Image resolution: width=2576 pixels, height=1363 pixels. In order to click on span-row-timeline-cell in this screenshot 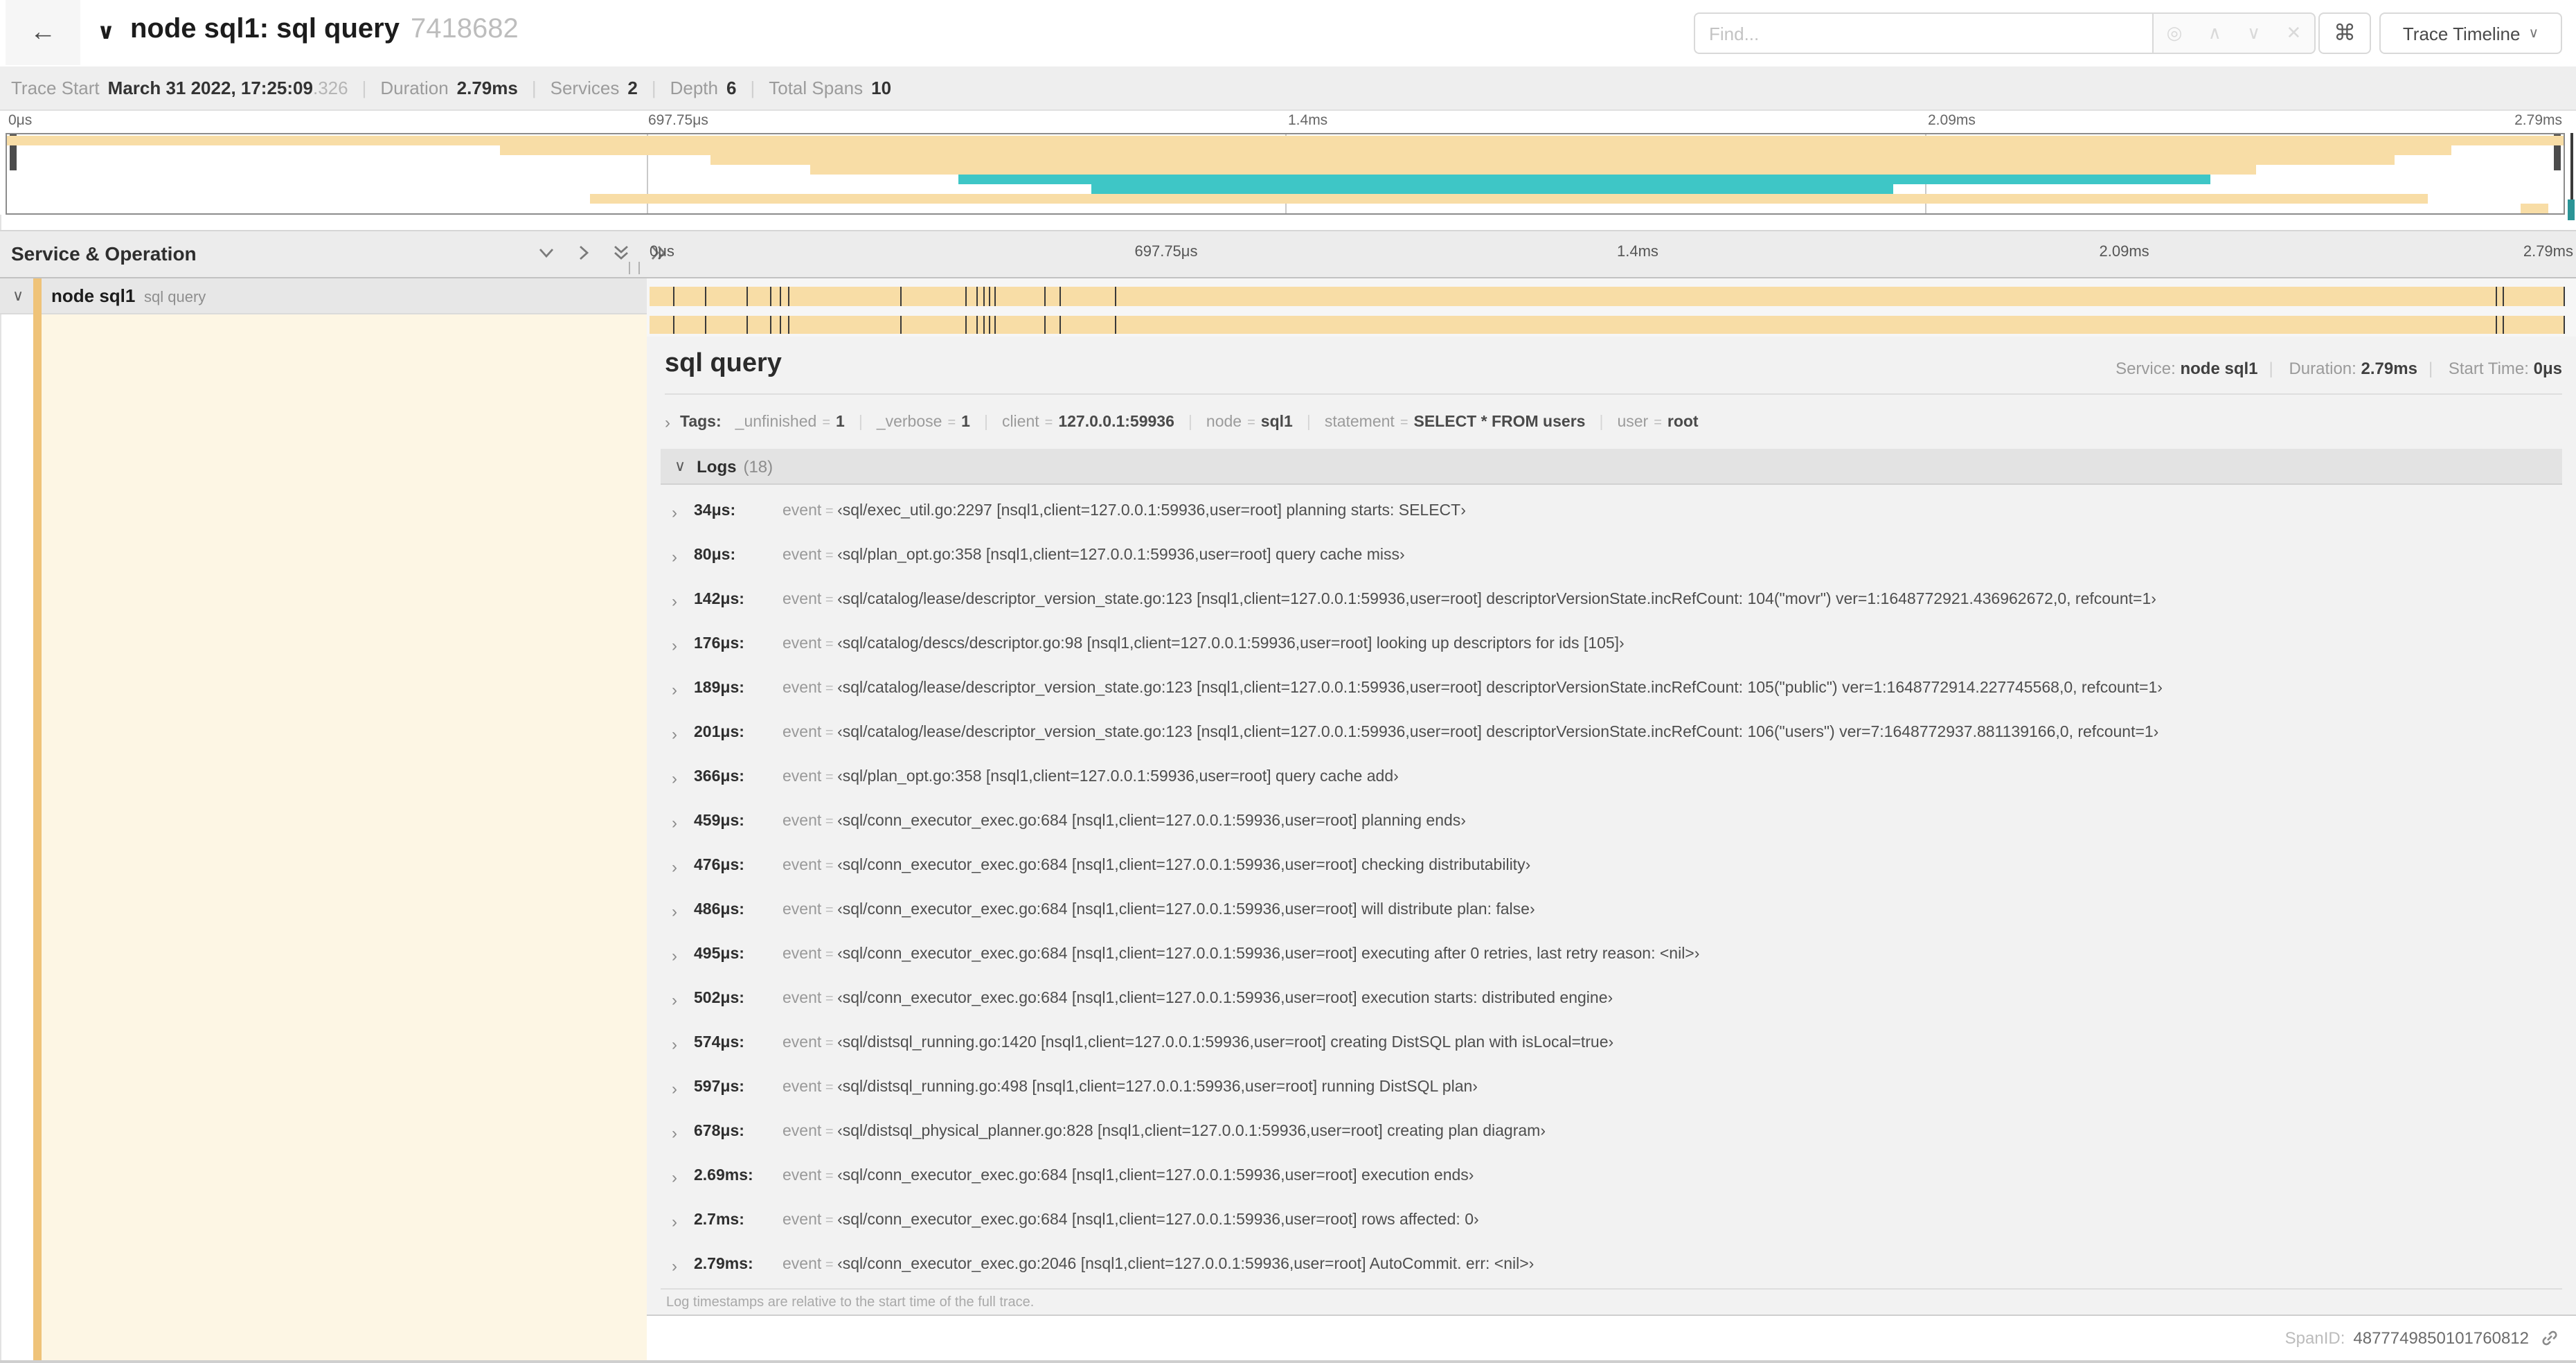, I will do `click(1612, 296)`.